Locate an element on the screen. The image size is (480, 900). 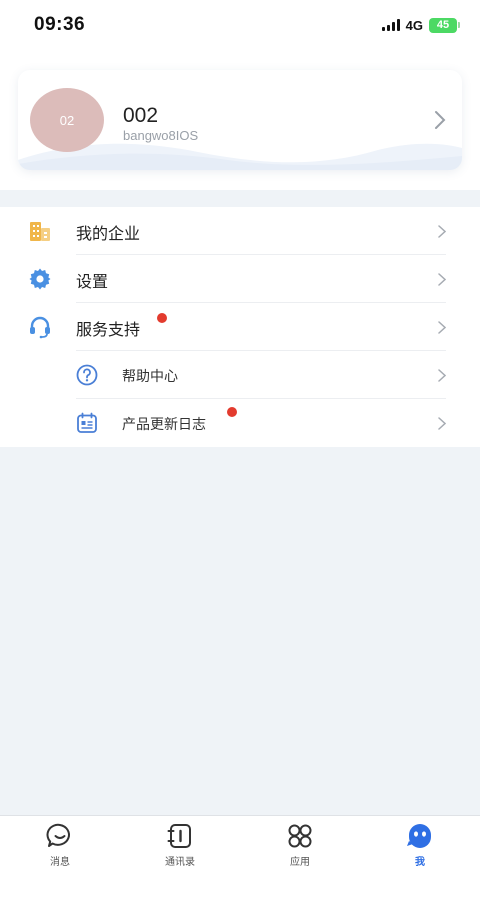
bottom-tab-bar: 消息 通讯录 应用 我 is located at coordinates (240, 857).